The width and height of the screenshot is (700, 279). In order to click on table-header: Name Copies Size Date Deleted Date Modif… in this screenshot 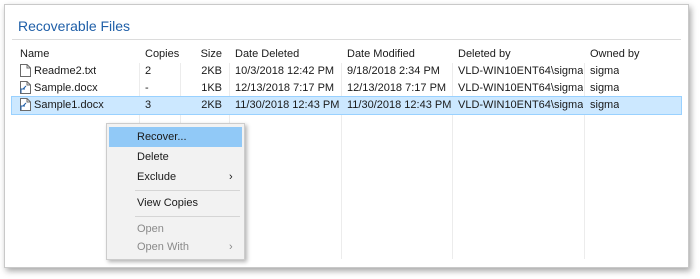, I will do `click(346, 54)`.